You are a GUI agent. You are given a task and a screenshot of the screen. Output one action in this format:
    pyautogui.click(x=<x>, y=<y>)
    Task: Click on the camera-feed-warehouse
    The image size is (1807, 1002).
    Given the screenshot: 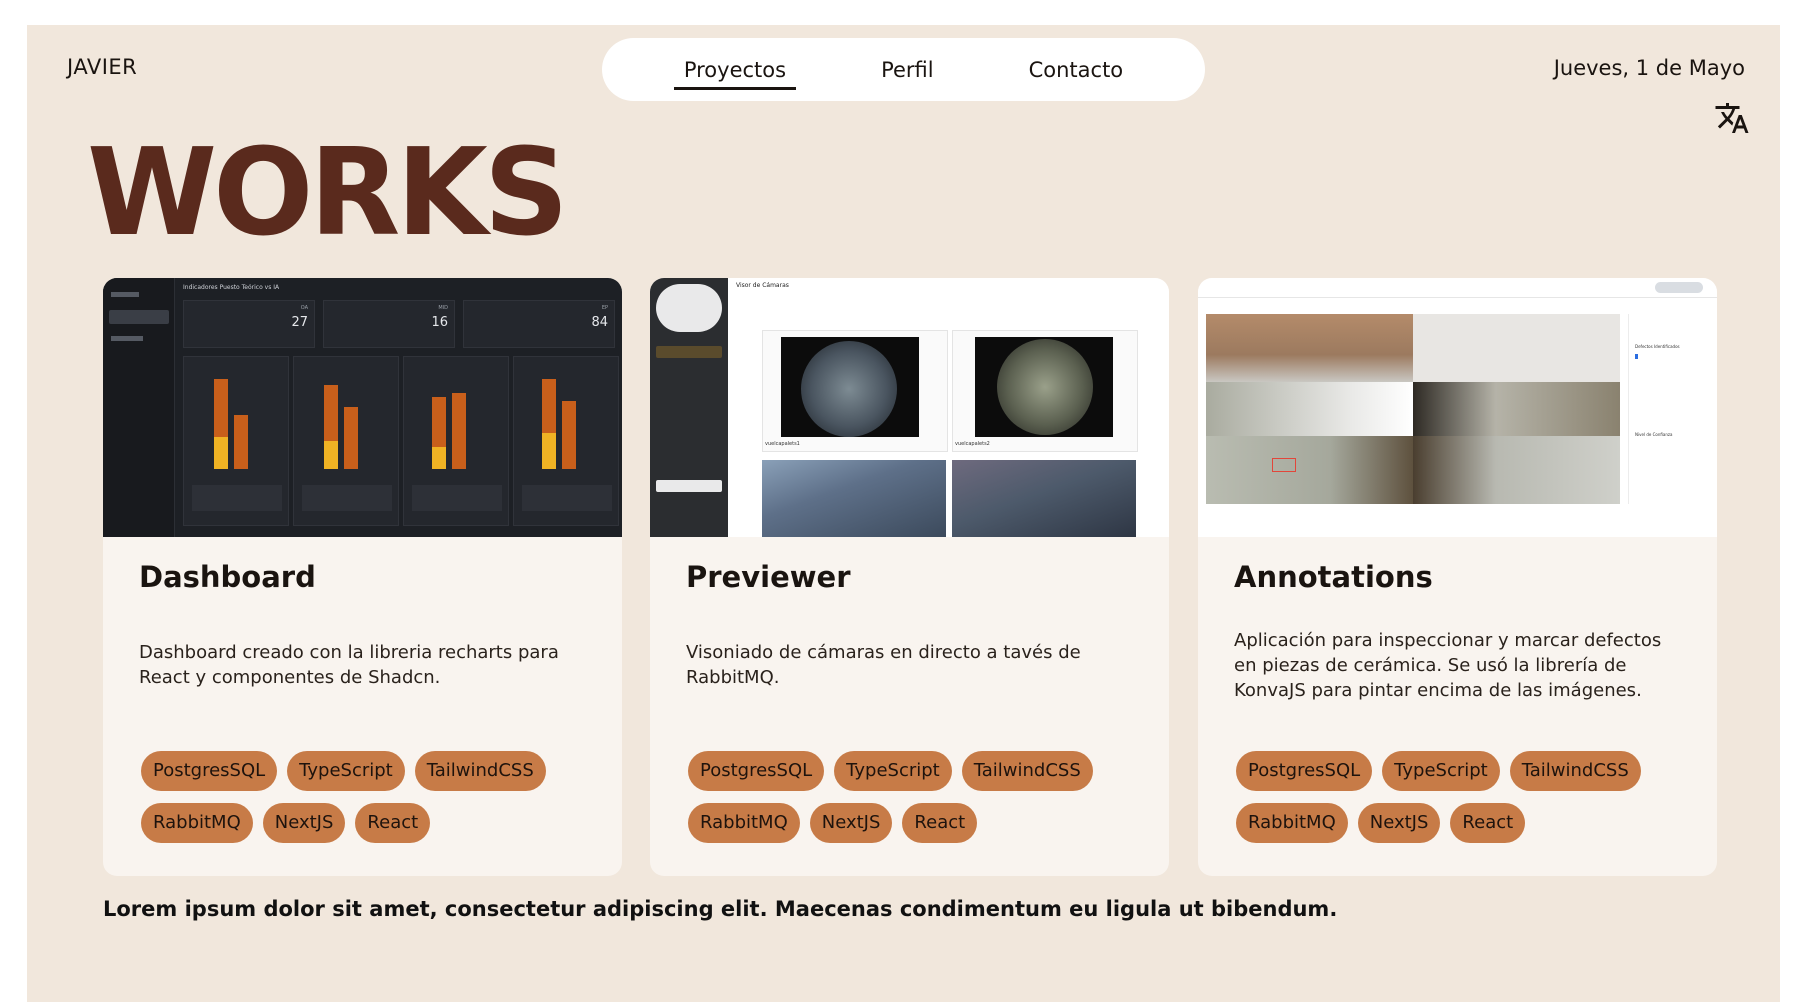 What is the action you would take?
    pyautogui.click(x=854, y=498)
    